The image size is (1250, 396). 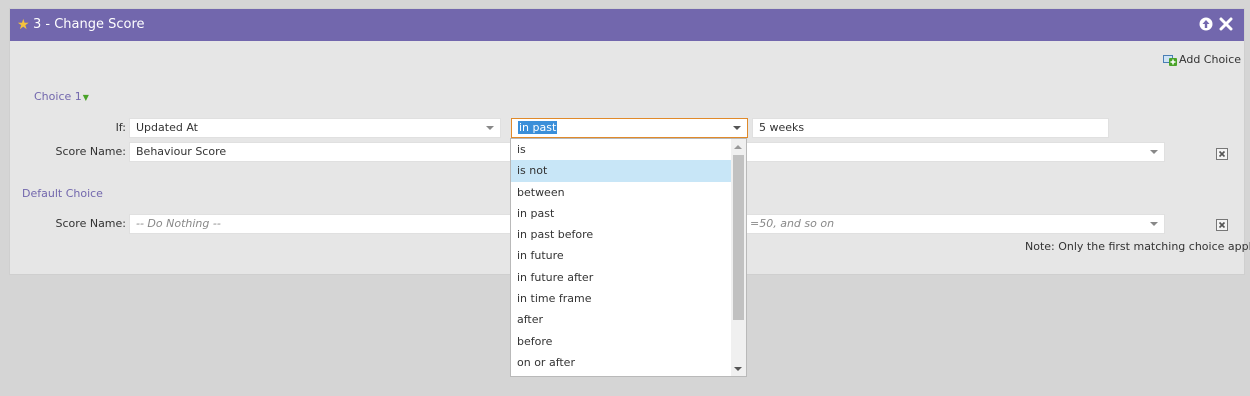 I want to click on operator-option: is, so click(x=621, y=149).